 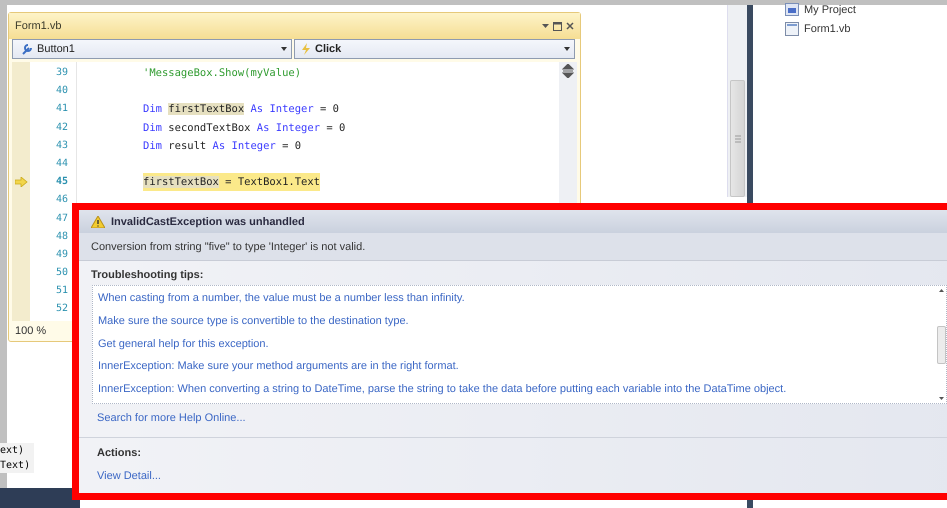 What do you see at coordinates (98, 222) in the screenshot?
I see `warning-icon` at bounding box center [98, 222].